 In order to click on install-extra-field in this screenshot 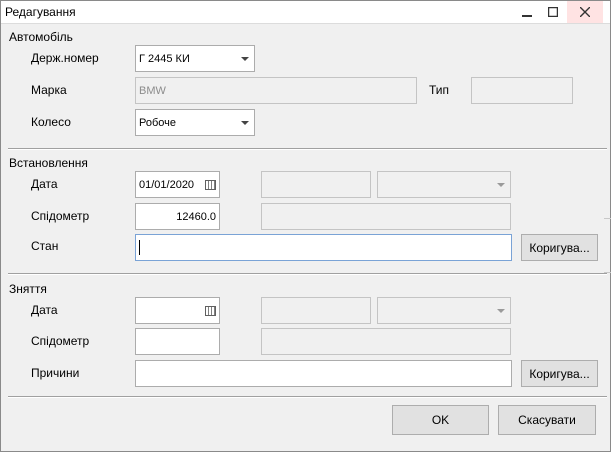, I will do `click(316, 184)`.